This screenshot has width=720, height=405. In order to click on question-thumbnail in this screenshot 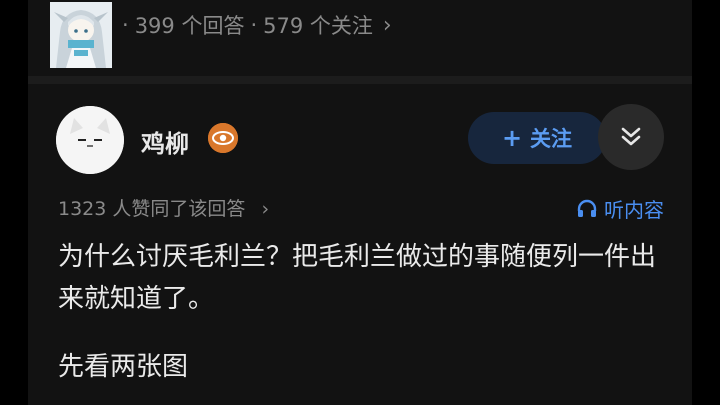, I will do `click(81, 35)`.